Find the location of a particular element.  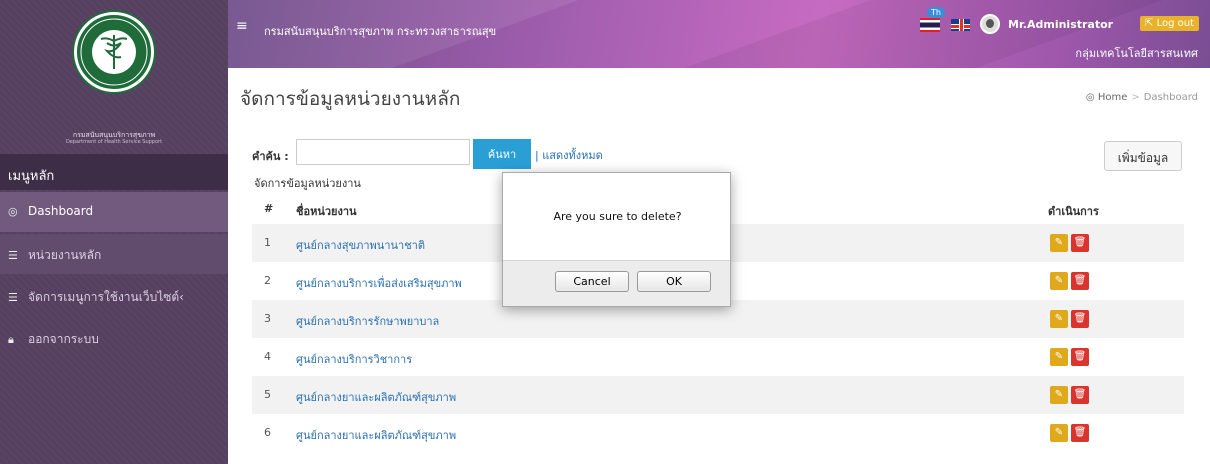

uk-flag-icon is located at coordinates (960, 25).